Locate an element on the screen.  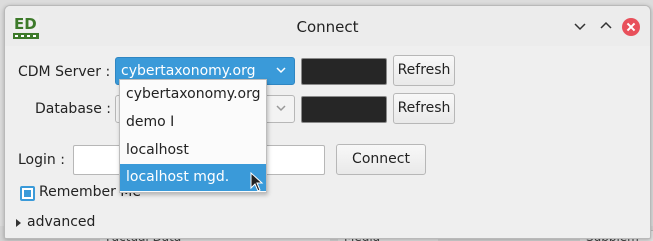
dropdown-item-demo: demo I is located at coordinates (193, 122).